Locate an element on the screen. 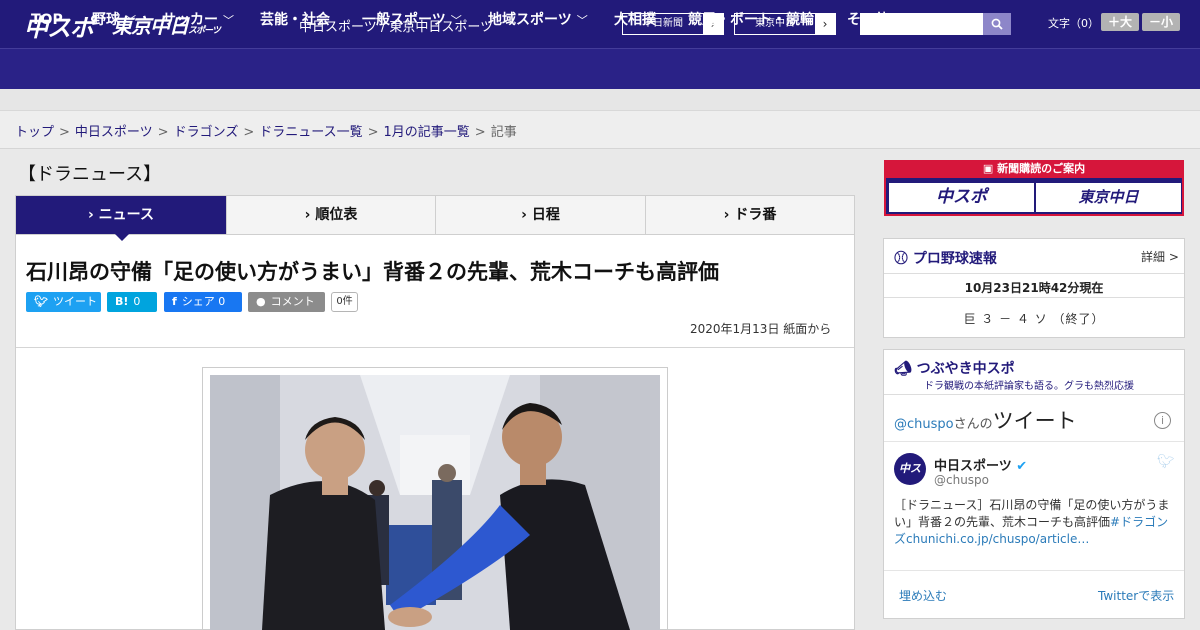 The height and width of the screenshot is (630, 1200). search-icon is located at coordinates (997, 24).